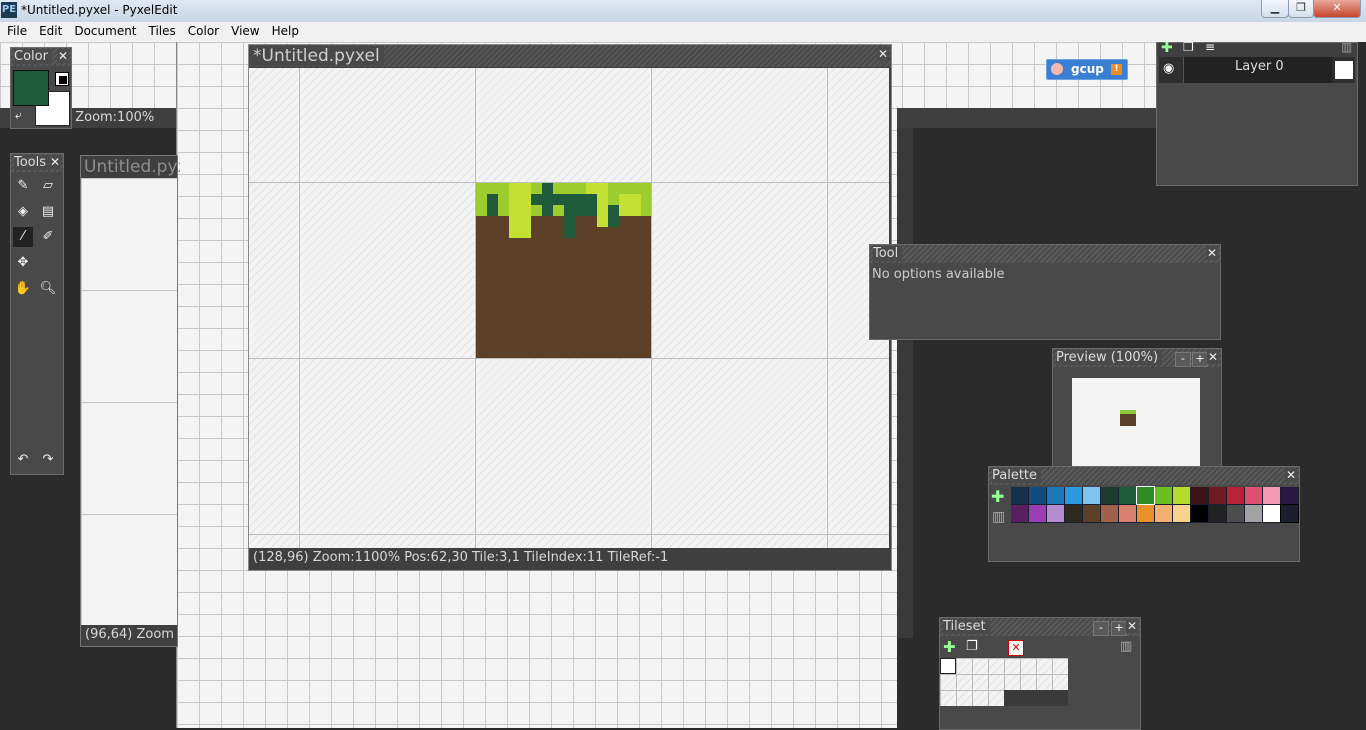 This screenshot has width=1366, height=730. What do you see at coordinates (1087, 69) in the screenshot?
I see `gcup-widget: gcup !` at bounding box center [1087, 69].